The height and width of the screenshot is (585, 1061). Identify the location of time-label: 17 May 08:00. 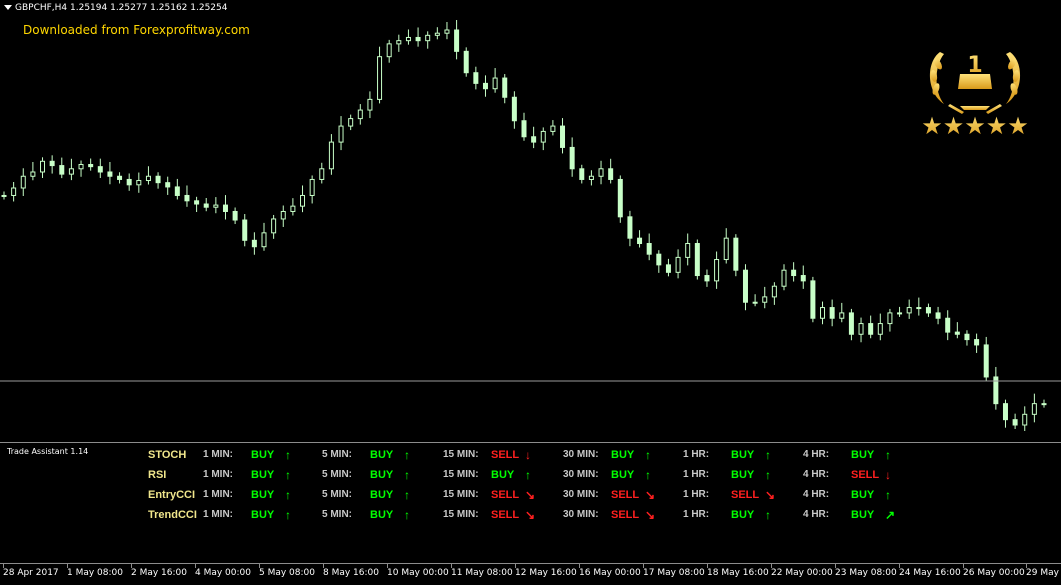
(674, 573).